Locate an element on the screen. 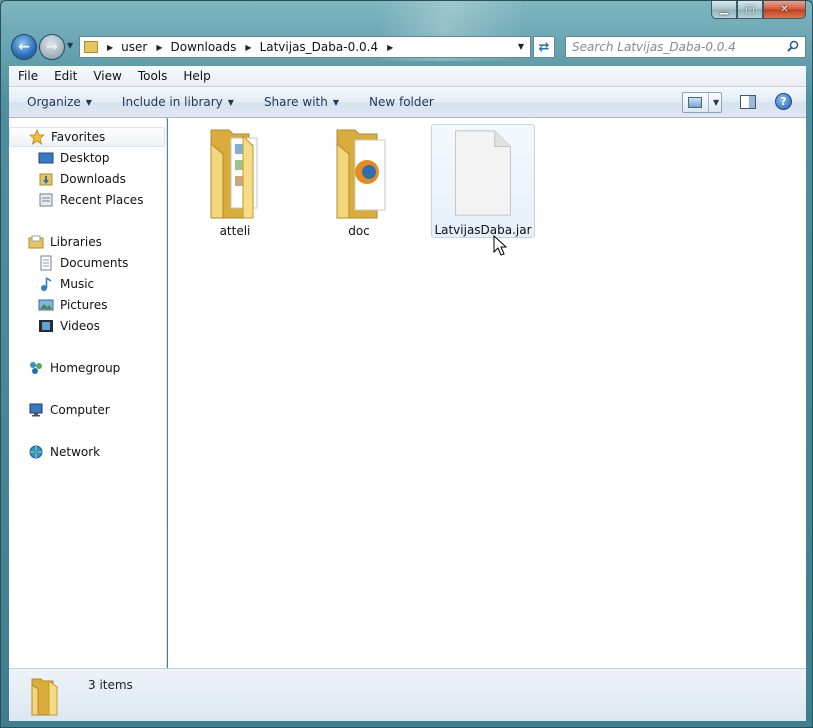 This screenshot has height=728, width=813. menu-bar: File Edit View Tools Help is located at coordinates (407, 76).